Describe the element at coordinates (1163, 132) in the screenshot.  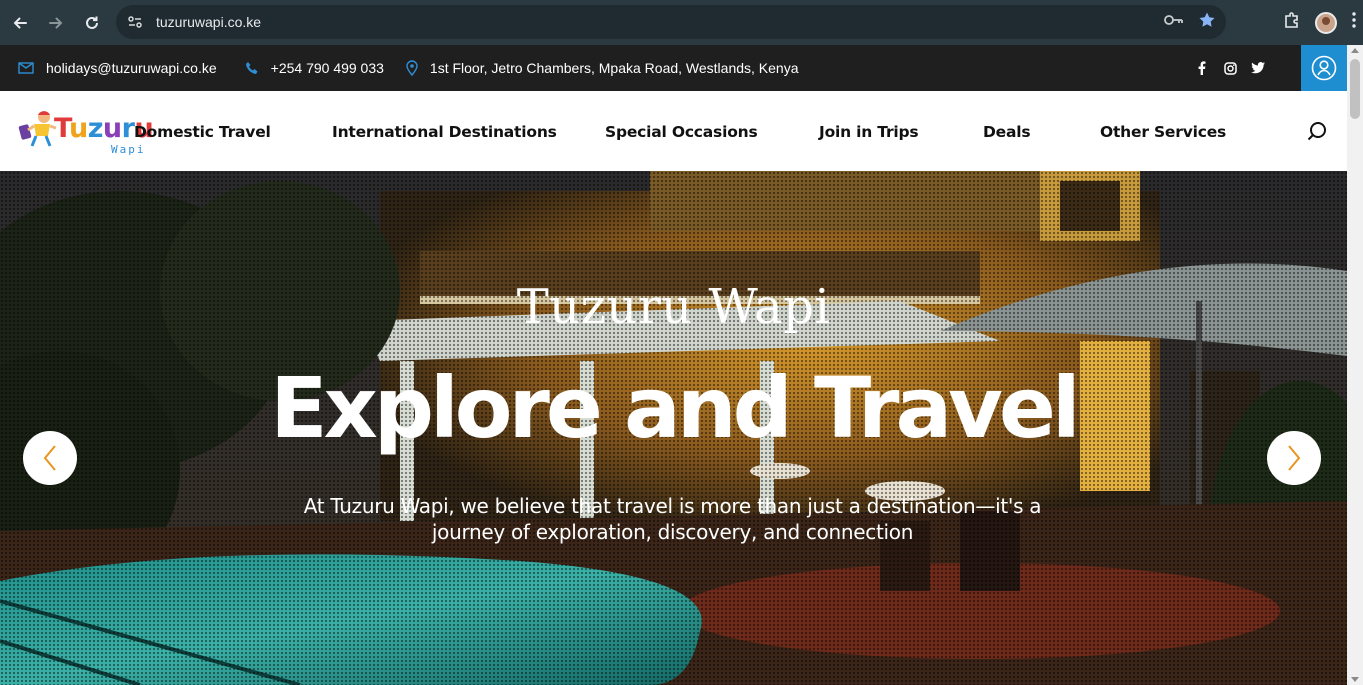
I see `menu-item-other-services: Other Services` at that location.